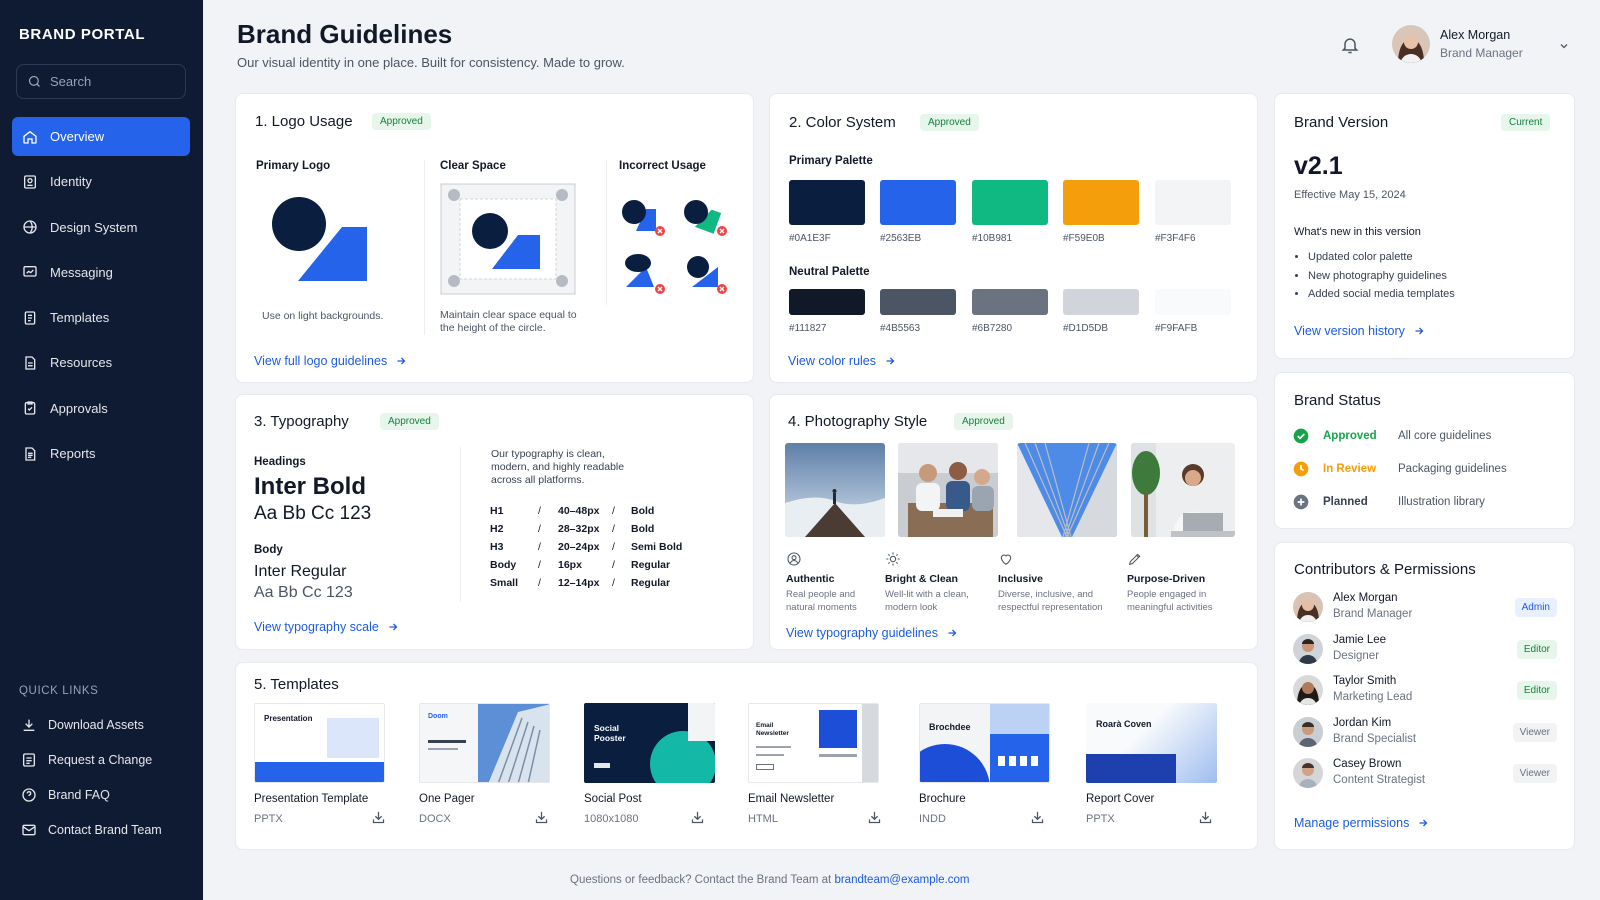 The width and height of the screenshot is (1600, 900). I want to click on scale-weight: Regular, so click(651, 583).